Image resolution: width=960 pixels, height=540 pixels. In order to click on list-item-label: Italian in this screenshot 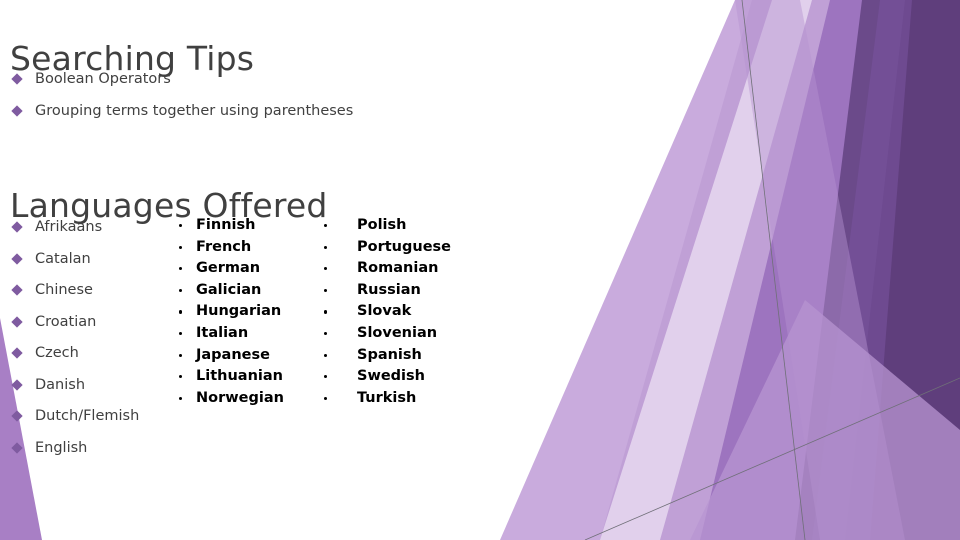, I will do `click(222, 332)`.